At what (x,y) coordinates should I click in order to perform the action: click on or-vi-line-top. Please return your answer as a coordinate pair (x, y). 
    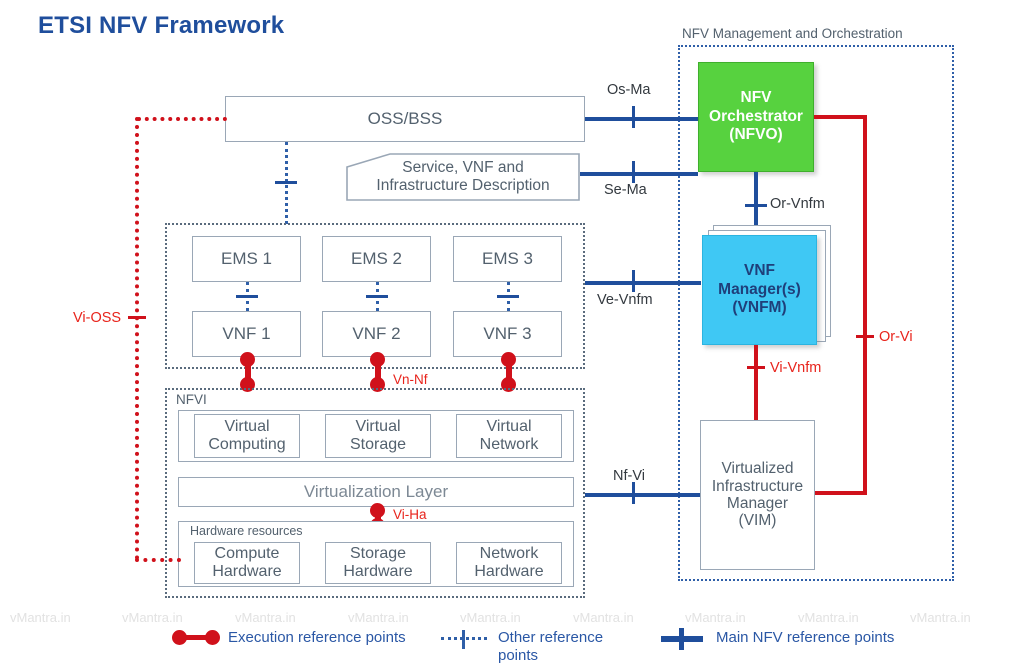
    Looking at the image, I should click on (840, 117).